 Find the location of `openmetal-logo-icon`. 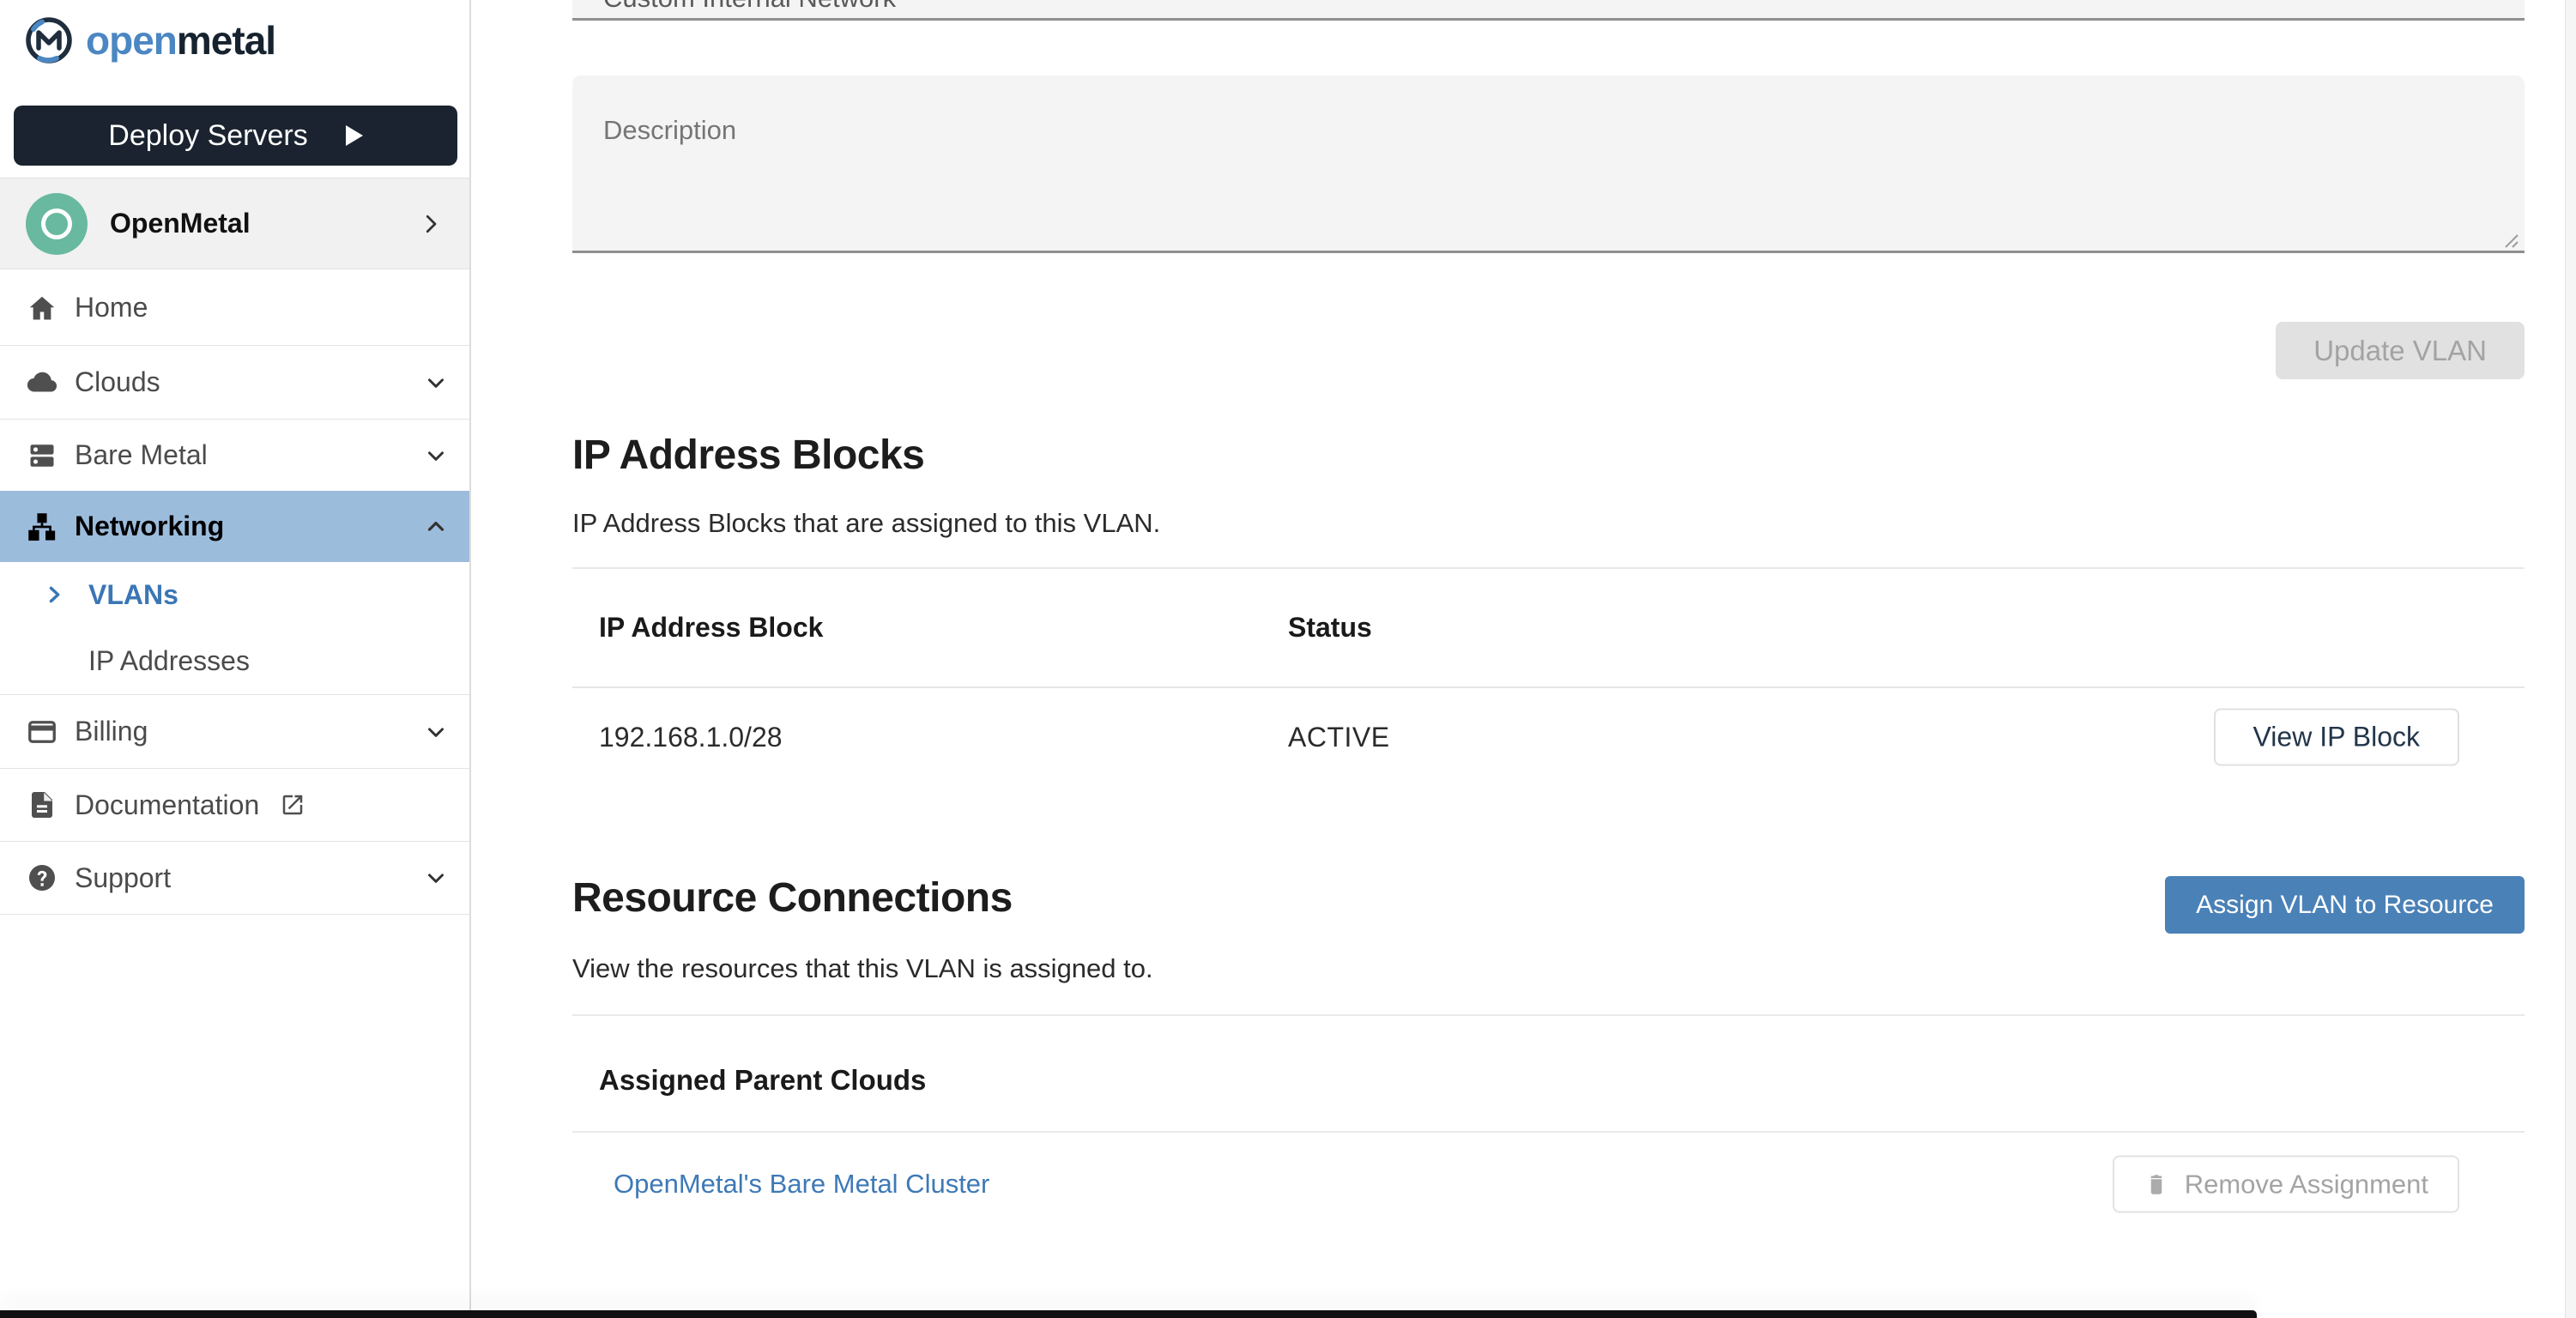

openmetal-logo-icon is located at coordinates (49, 40).